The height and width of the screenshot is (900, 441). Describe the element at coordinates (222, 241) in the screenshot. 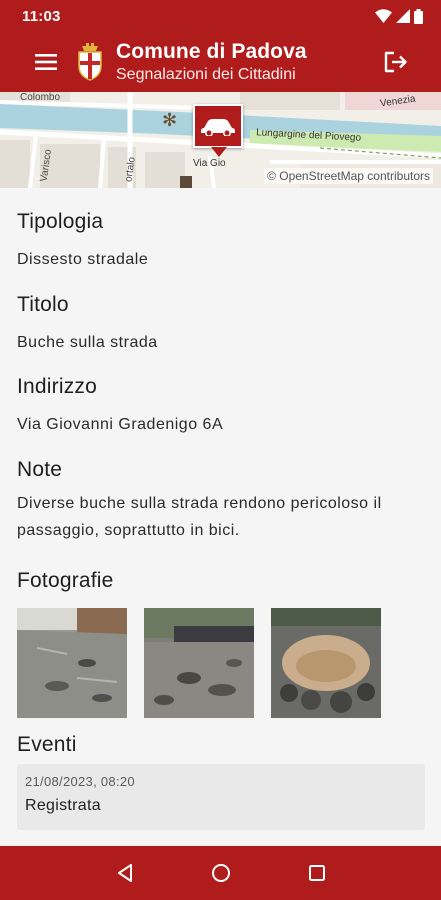

I see `section-tipologia: Tipologia Dissesto stradale` at that location.